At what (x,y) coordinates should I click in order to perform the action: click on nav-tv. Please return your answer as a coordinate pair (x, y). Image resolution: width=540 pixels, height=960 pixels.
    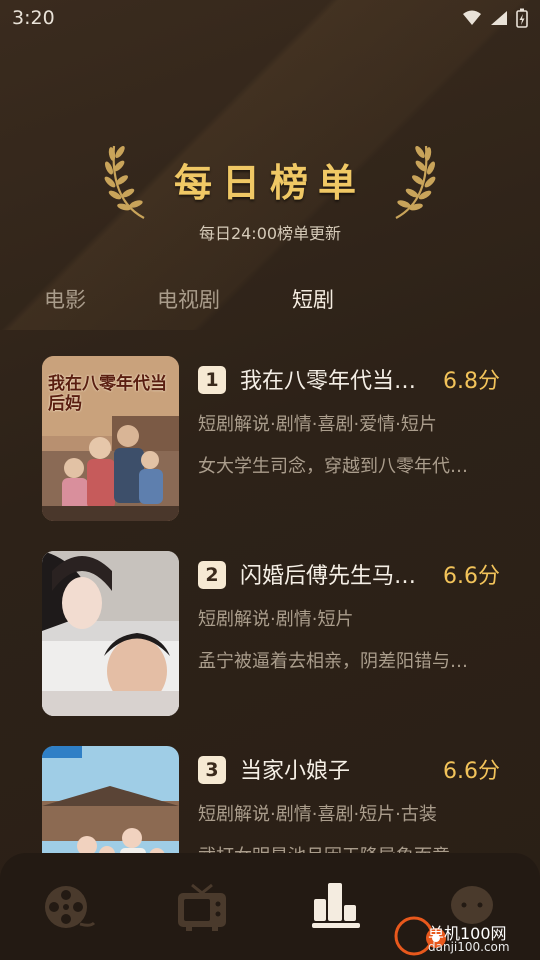
    Looking at the image, I should click on (202, 907).